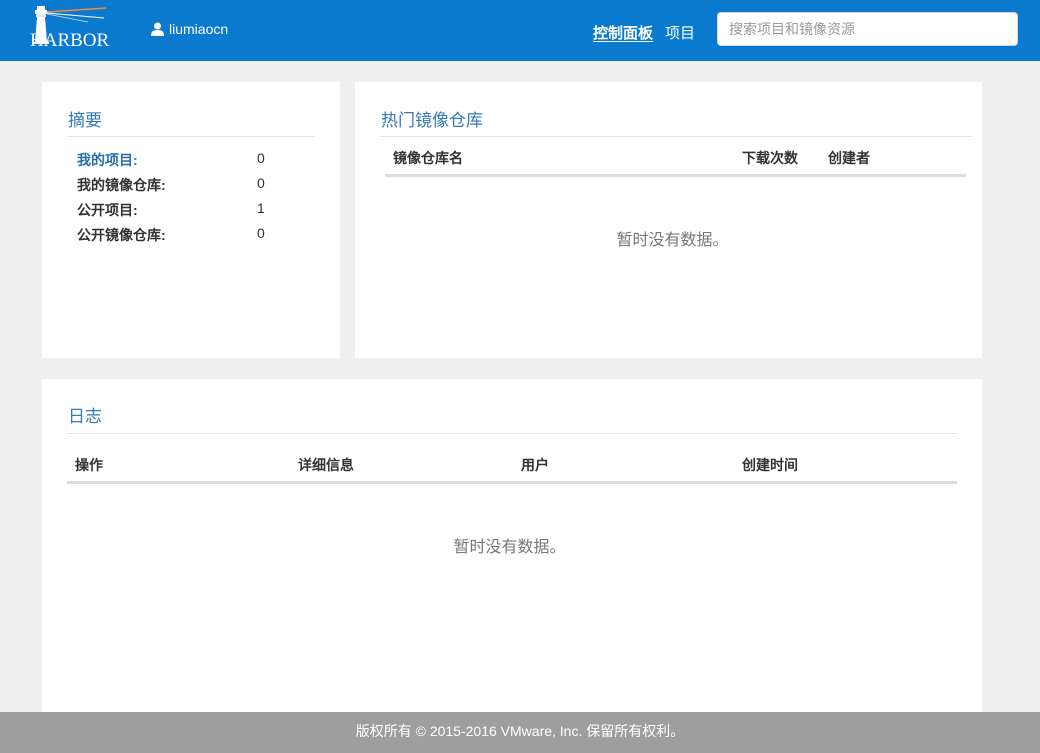 The height and width of the screenshot is (753, 1040). I want to click on stat-my-repos: 我的镜像仓库: 0, so click(177, 185).